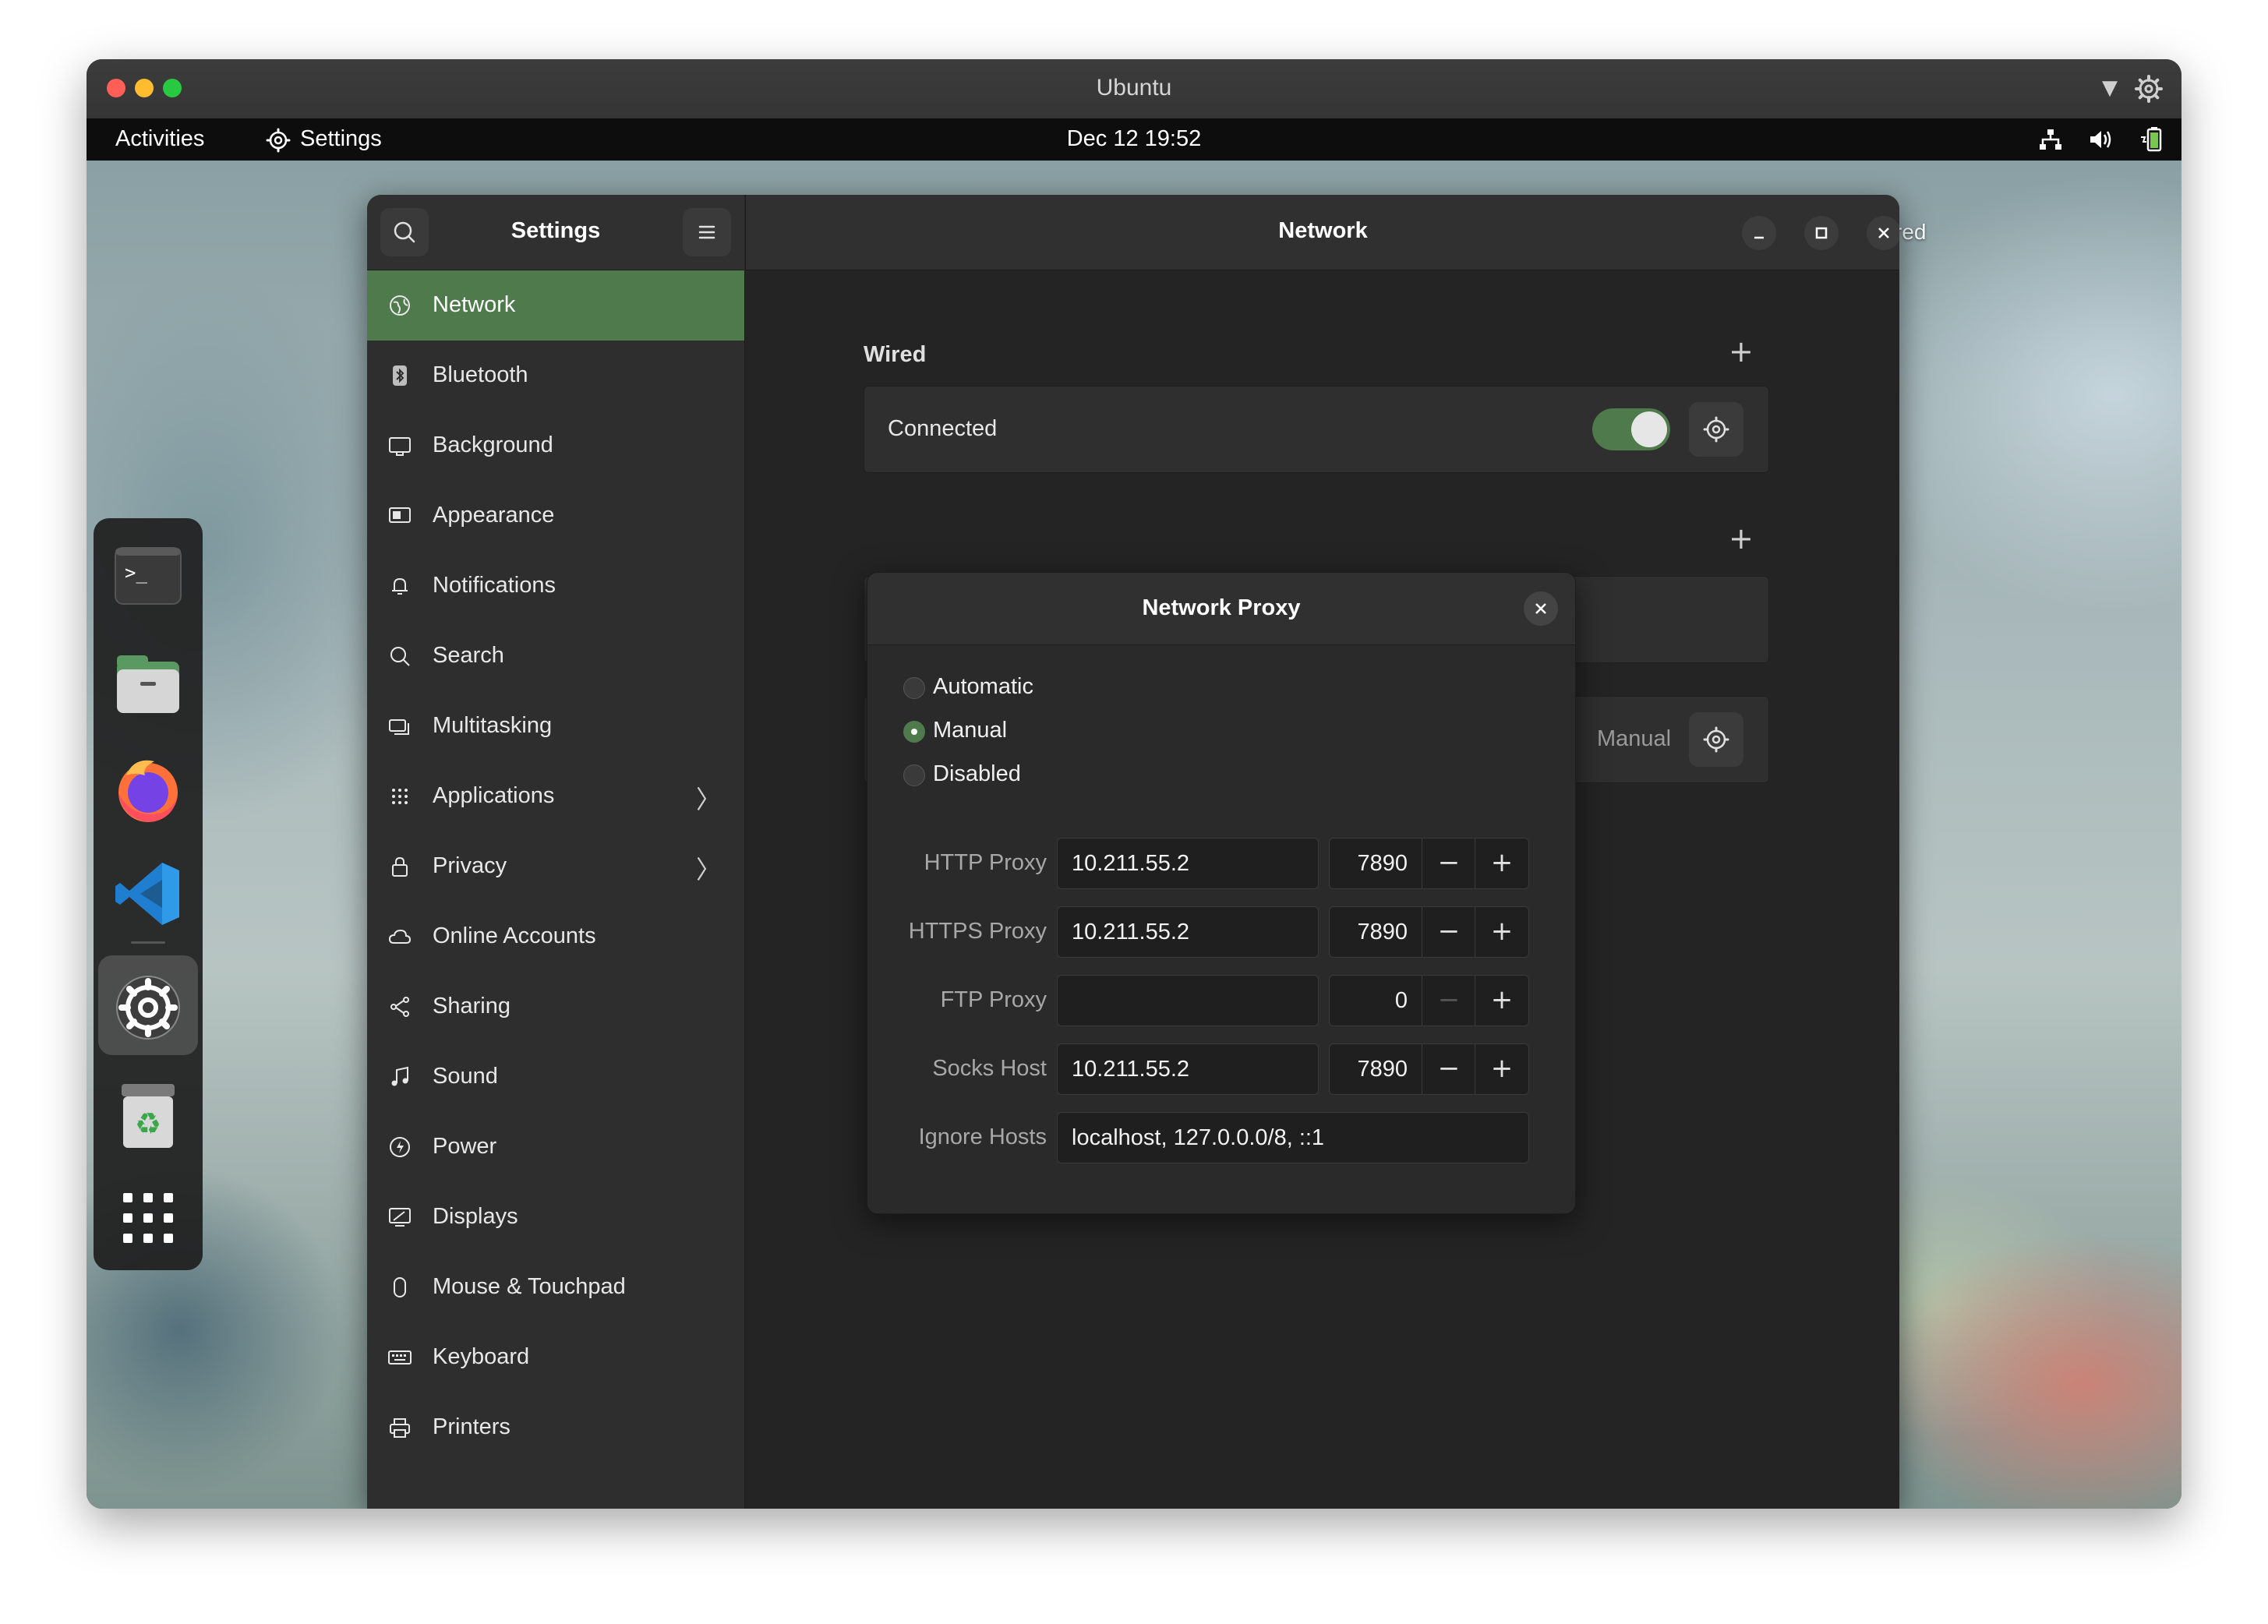  I want to click on radio-automatic, so click(914, 688).